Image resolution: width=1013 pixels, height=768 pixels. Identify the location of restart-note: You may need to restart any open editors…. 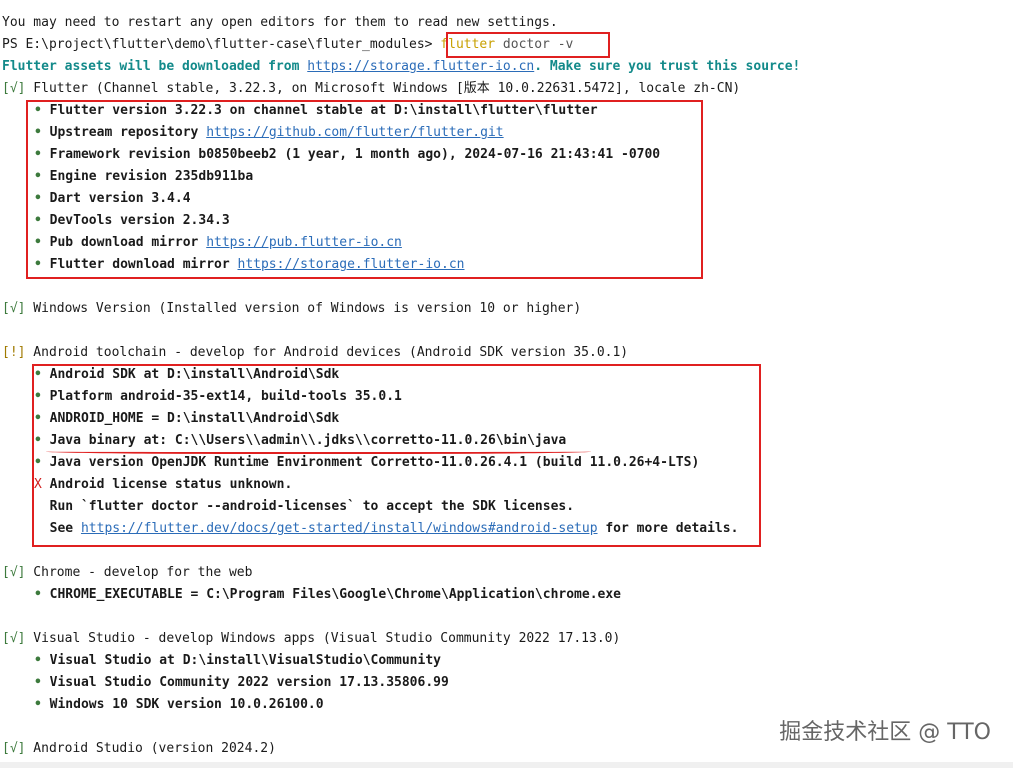
(280, 22).